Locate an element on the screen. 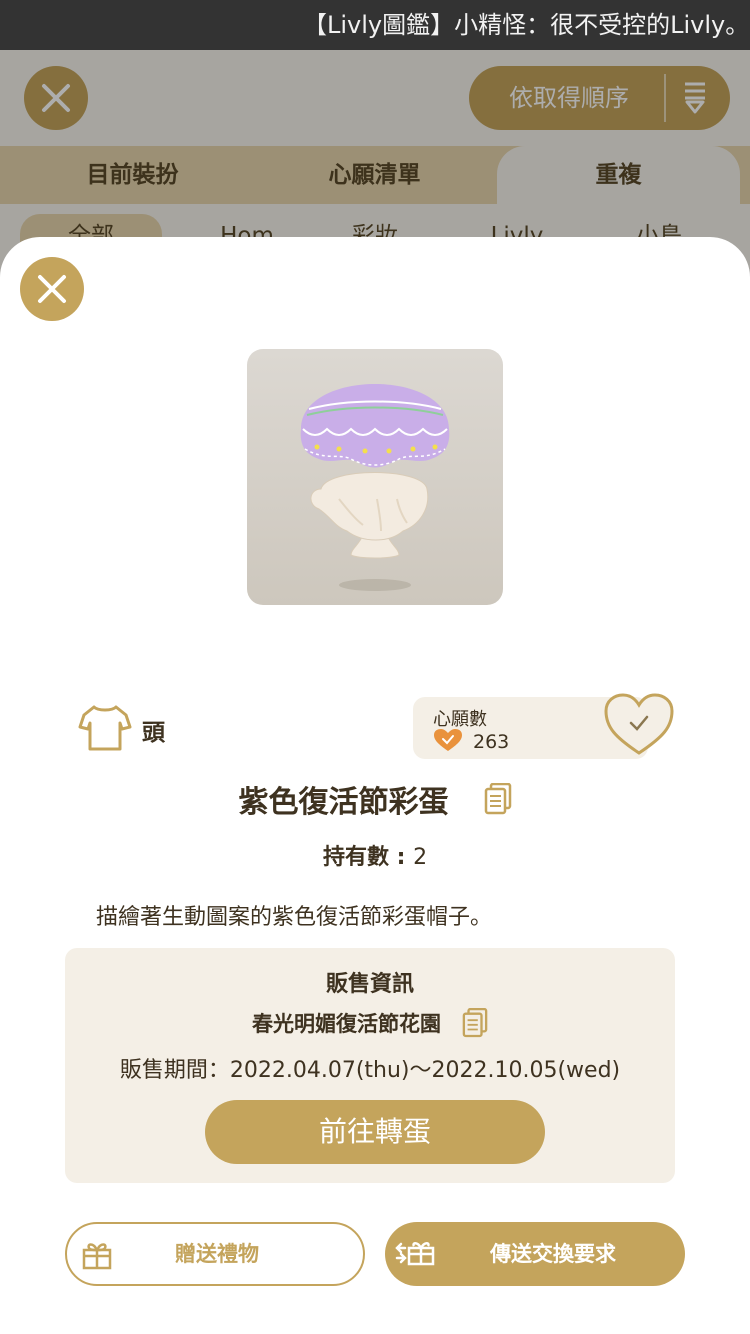 The height and width of the screenshot is (1334, 750). wish-heart-check-icon is located at coordinates (448, 740).